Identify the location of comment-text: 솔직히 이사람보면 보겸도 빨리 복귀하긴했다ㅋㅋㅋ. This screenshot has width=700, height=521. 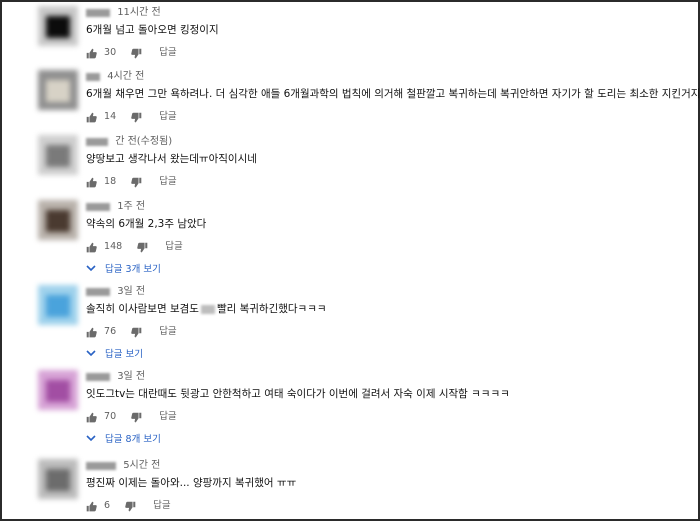
(206, 309).